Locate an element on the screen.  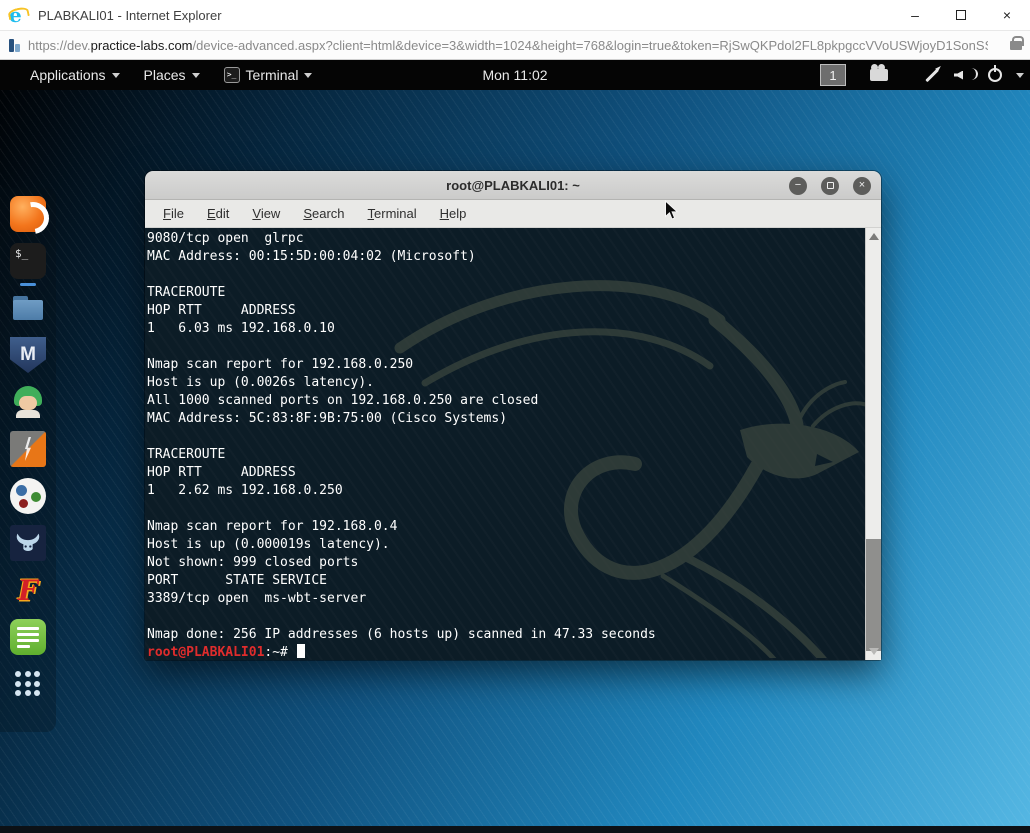
beef-icon is located at coordinates (28, 543).